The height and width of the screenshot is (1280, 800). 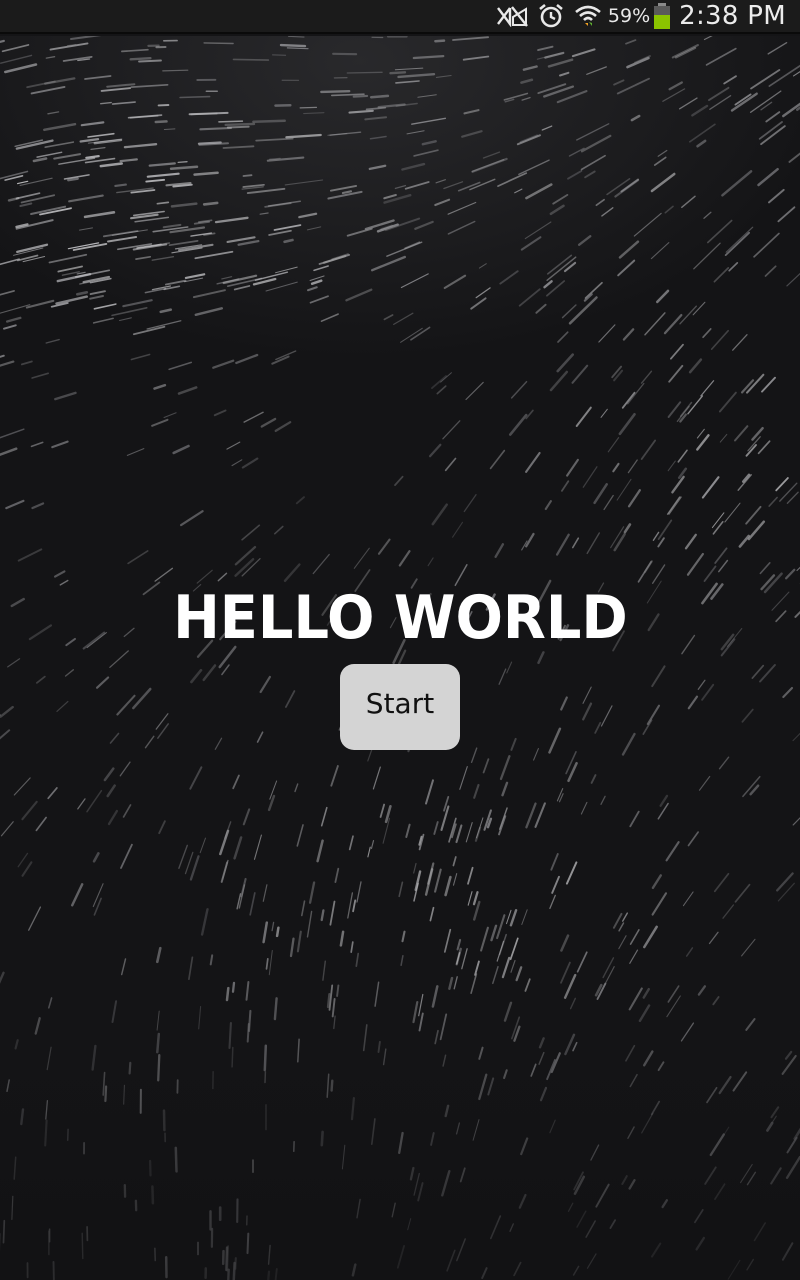 I want to click on start-button: Start, so click(x=400, y=707).